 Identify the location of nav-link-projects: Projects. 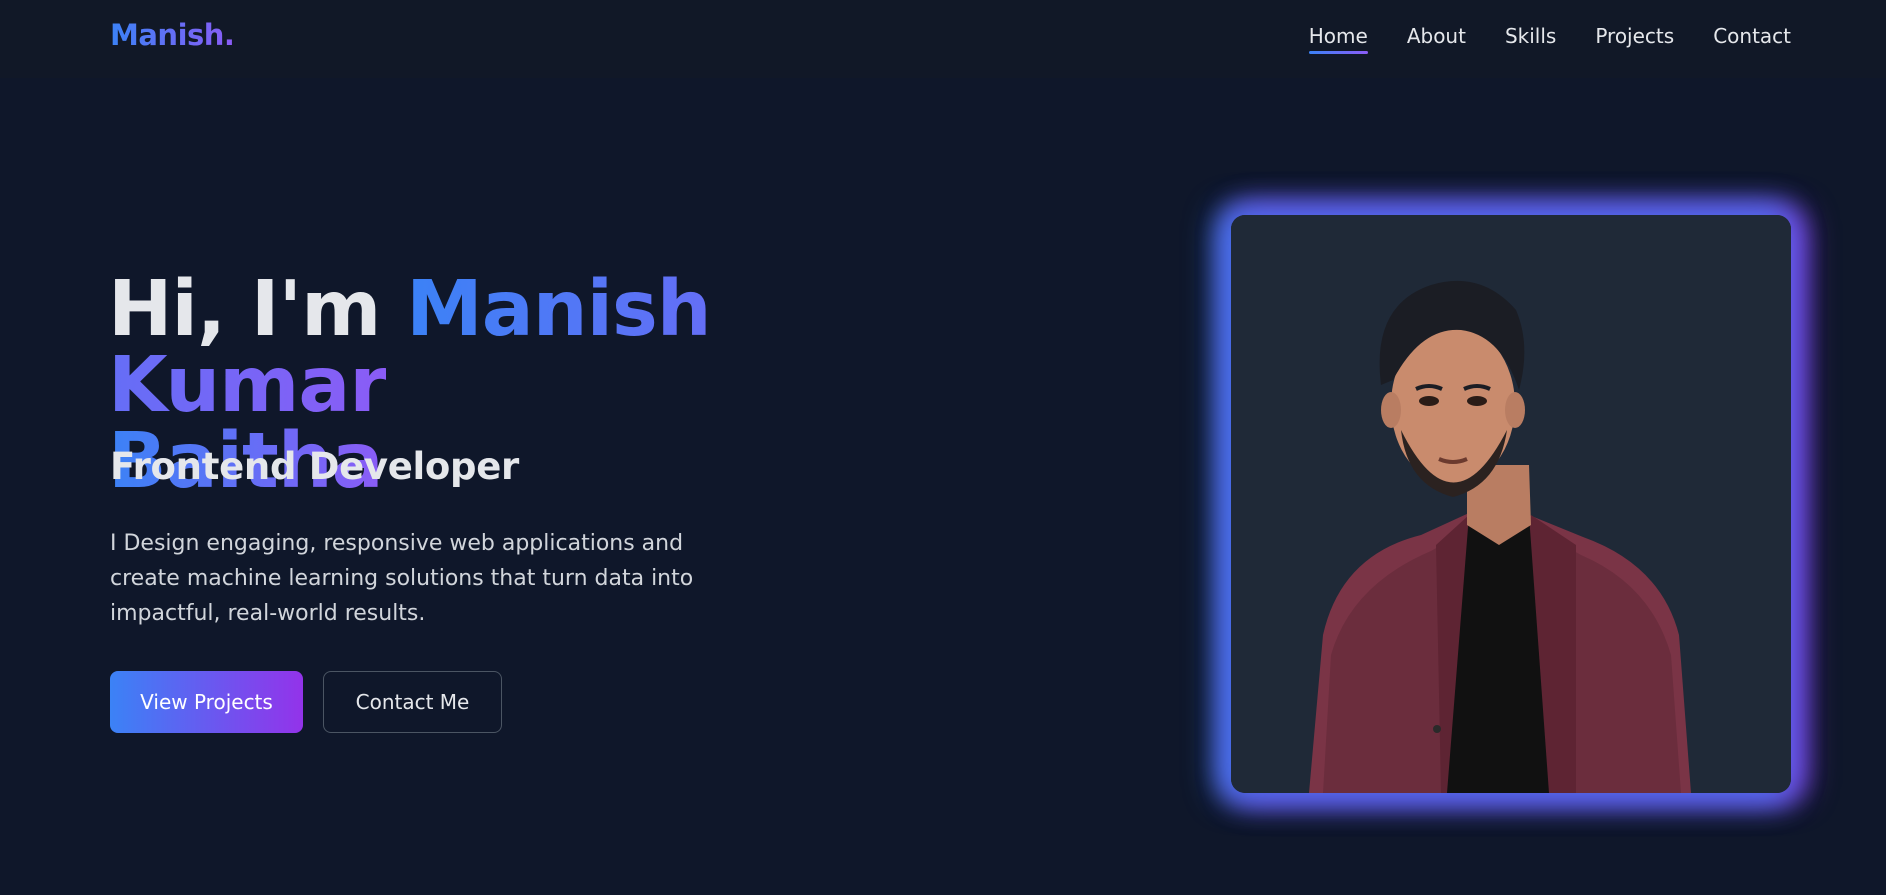
(1634, 39).